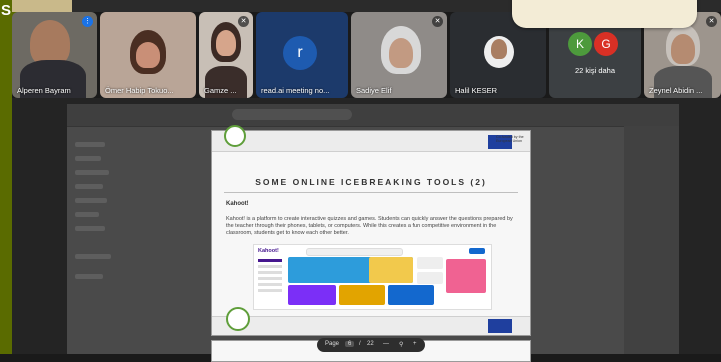  I want to click on kahoot-banner-image, so click(391, 270).